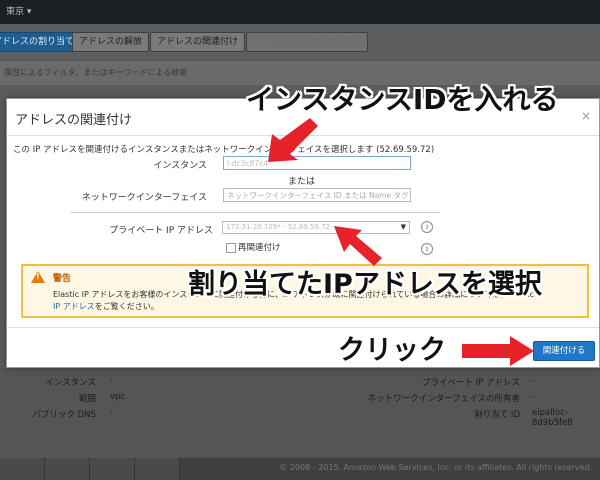  What do you see at coordinates (255, 212) in the screenshot?
I see `form-divider` at bounding box center [255, 212].